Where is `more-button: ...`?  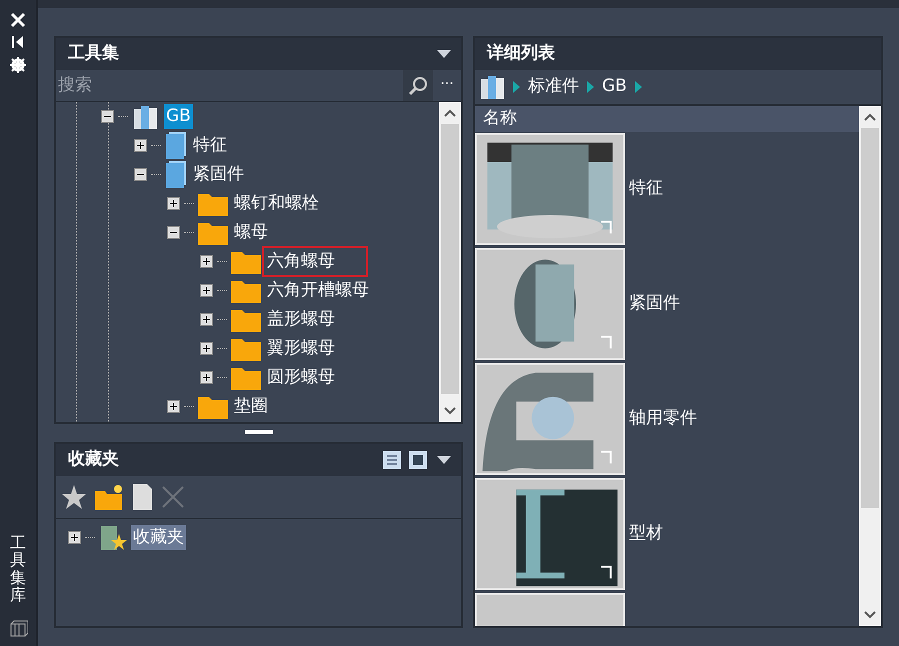
more-button: ... is located at coordinates (447, 85).